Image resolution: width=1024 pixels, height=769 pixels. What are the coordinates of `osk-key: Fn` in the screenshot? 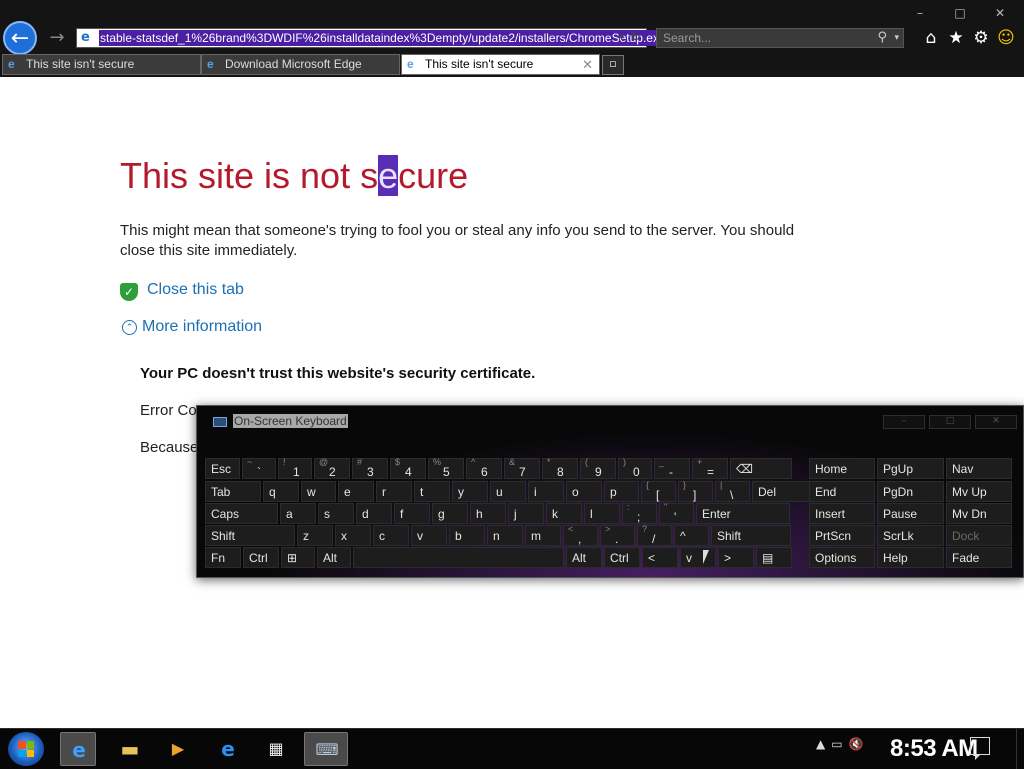 It's located at (223, 557).